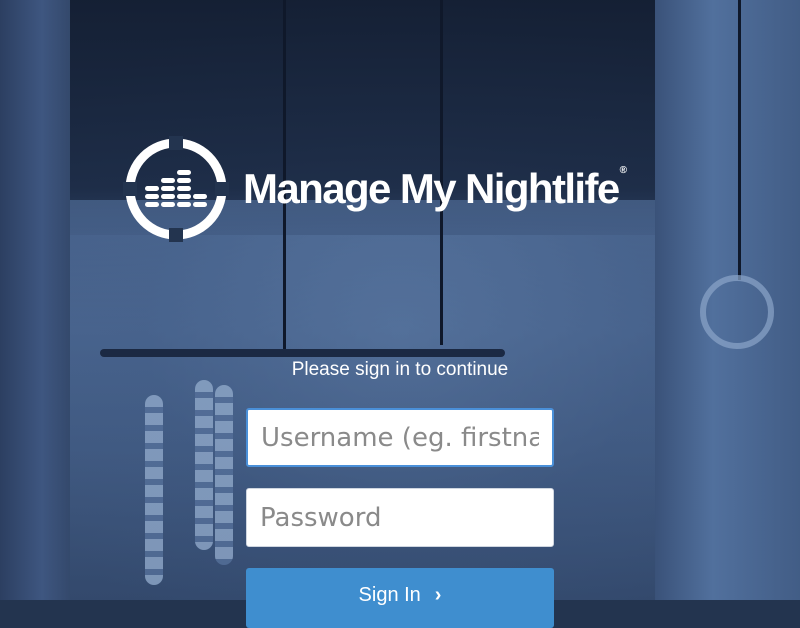  Describe the element at coordinates (431, 188) in the screenshot. I see `brand-name-text: Manage My Nightlife` at that location.